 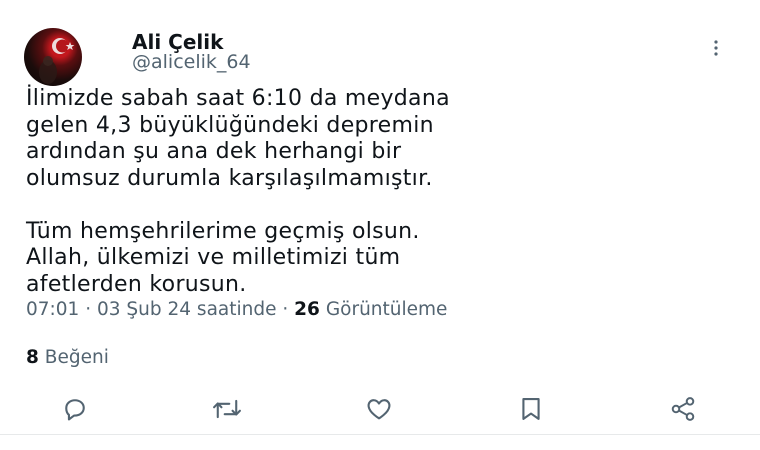 I want to click on more-options-icon, so click(x=716, y=49).